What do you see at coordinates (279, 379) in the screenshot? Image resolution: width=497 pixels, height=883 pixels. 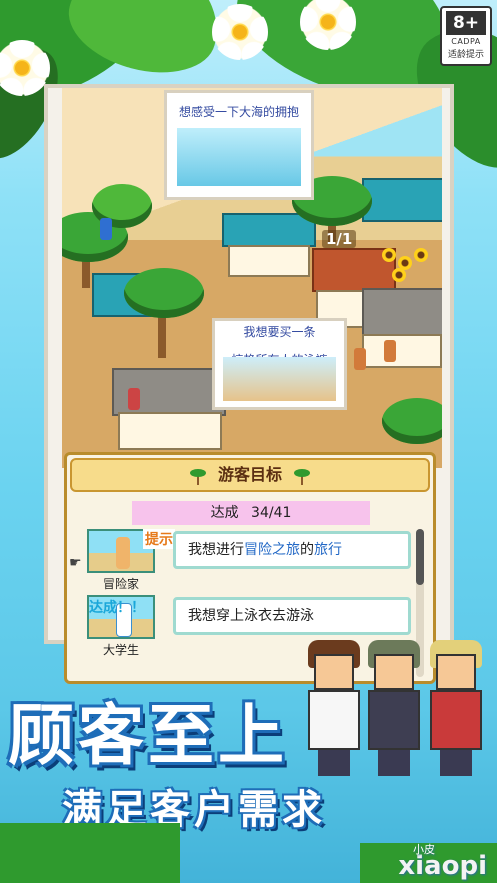 I see `camel-ride-icon` at bounding box center [279, 379].